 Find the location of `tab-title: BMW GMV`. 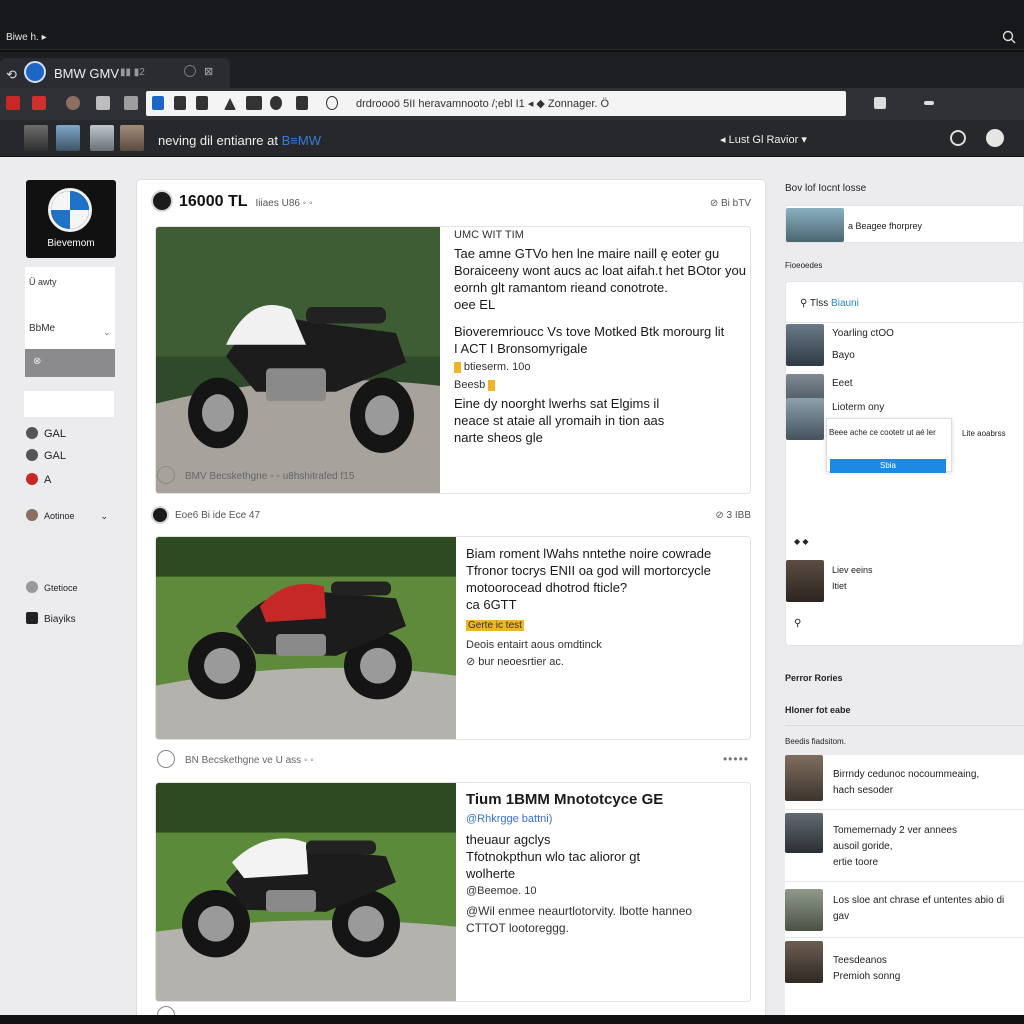

tab-title: BMW GMV is located at coordinates (86, 73).